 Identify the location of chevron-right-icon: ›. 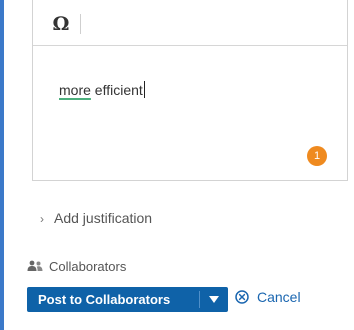
(42, 219).